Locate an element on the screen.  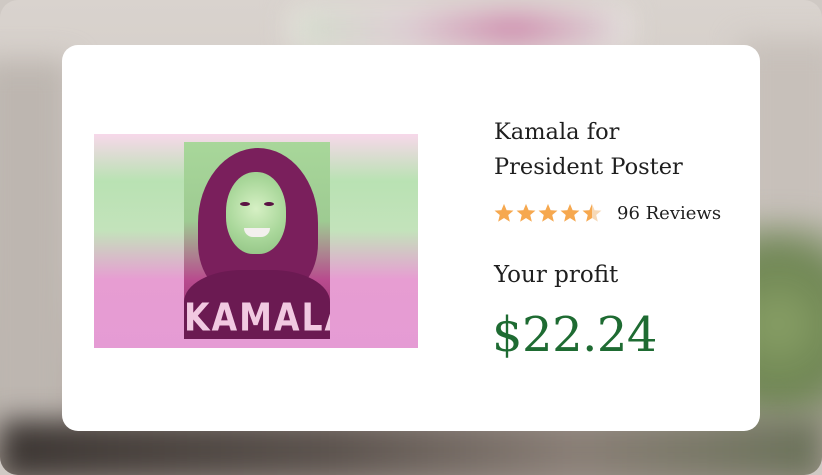
product-title: Kamala for President Poster is located at coordinates (619, 150).